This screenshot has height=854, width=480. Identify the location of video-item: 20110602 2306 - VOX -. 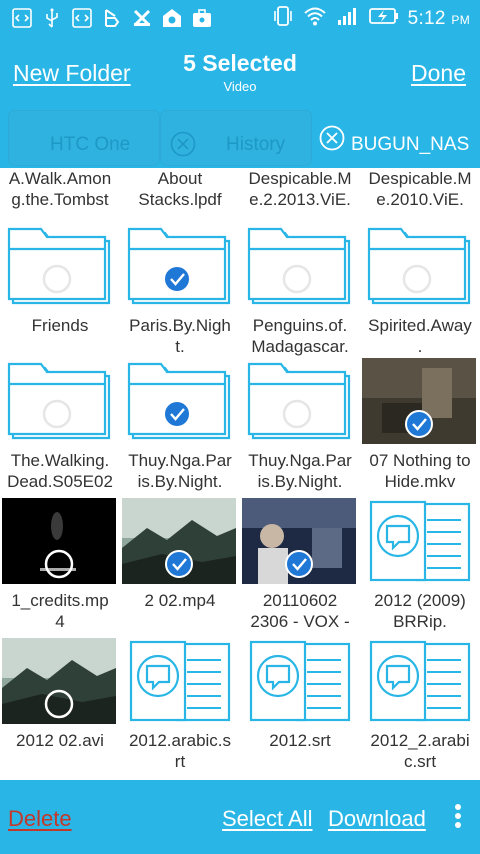
(300, 568).